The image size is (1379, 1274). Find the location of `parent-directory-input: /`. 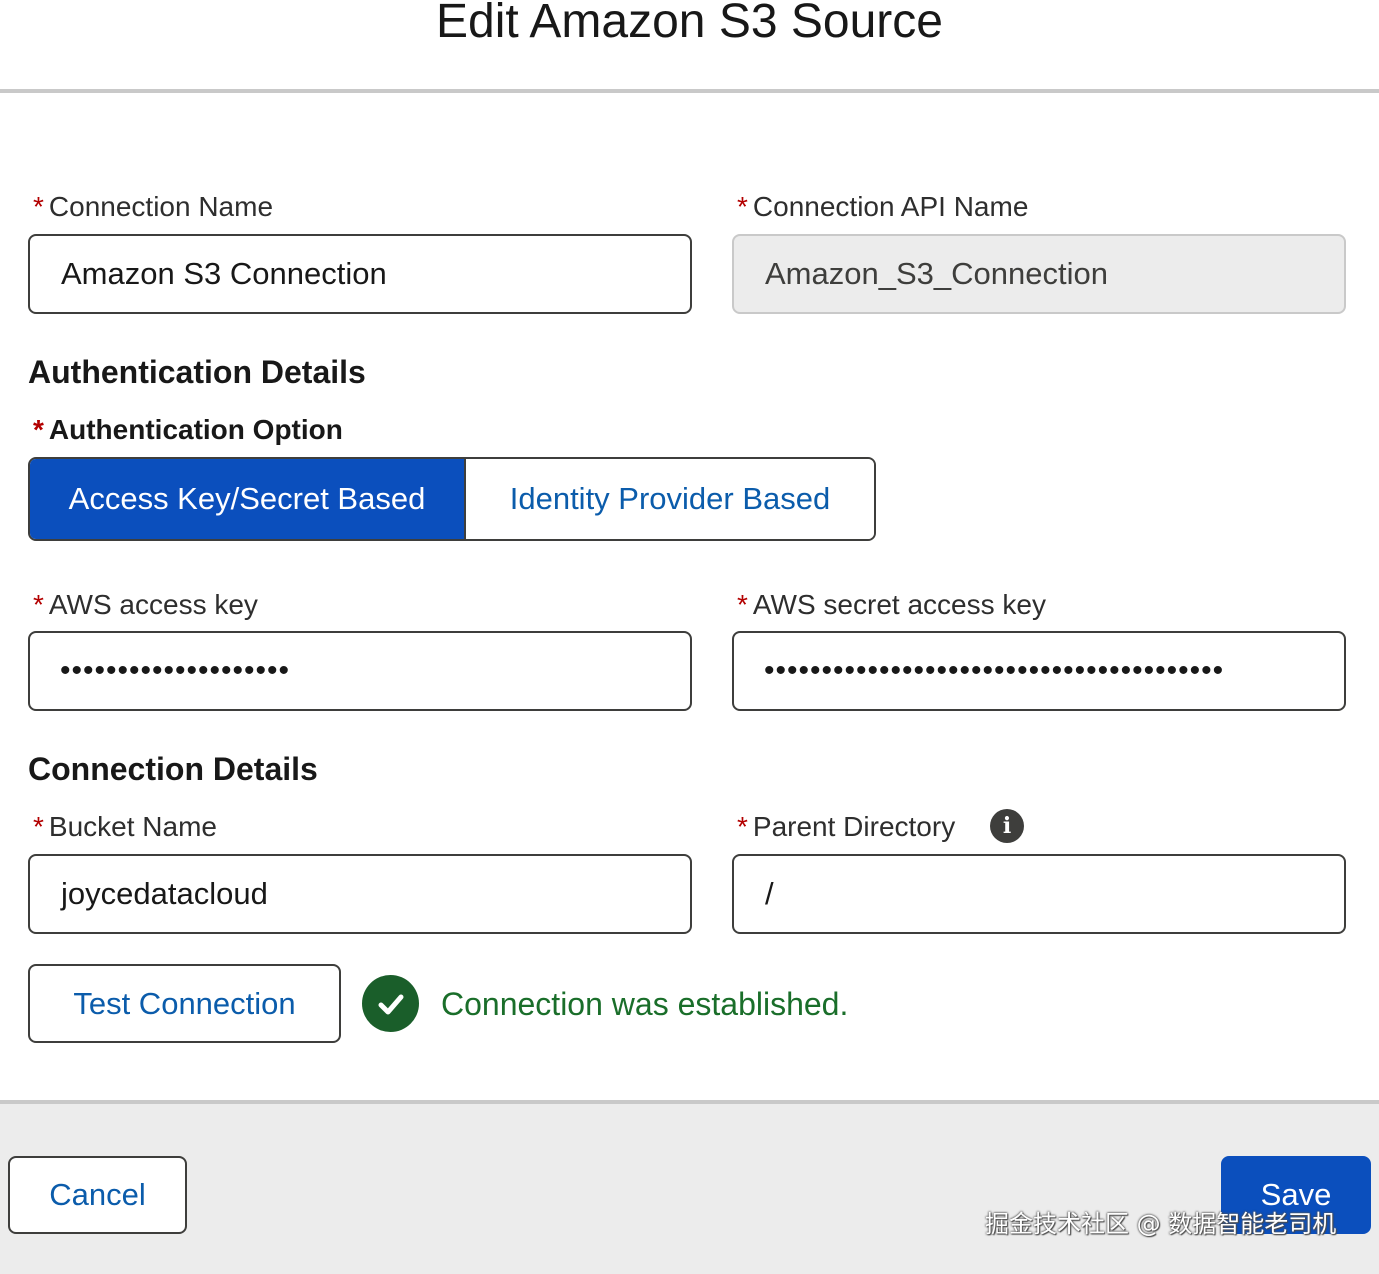

parent-directory-input: / is located at coordinates (1039, 894).